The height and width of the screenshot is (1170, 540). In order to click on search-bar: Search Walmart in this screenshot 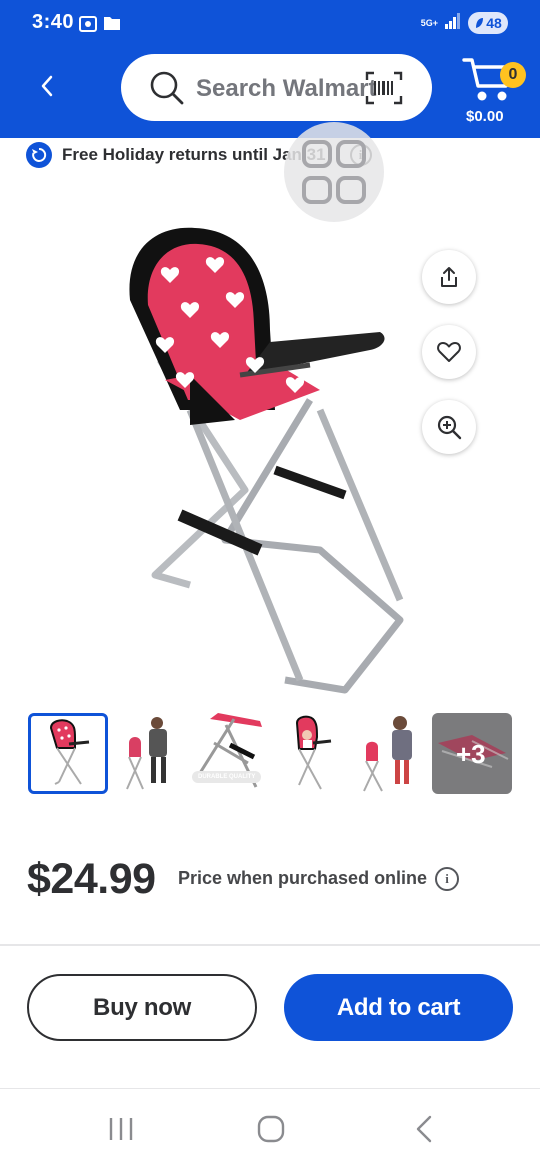, I will do `click(276, 87)`.